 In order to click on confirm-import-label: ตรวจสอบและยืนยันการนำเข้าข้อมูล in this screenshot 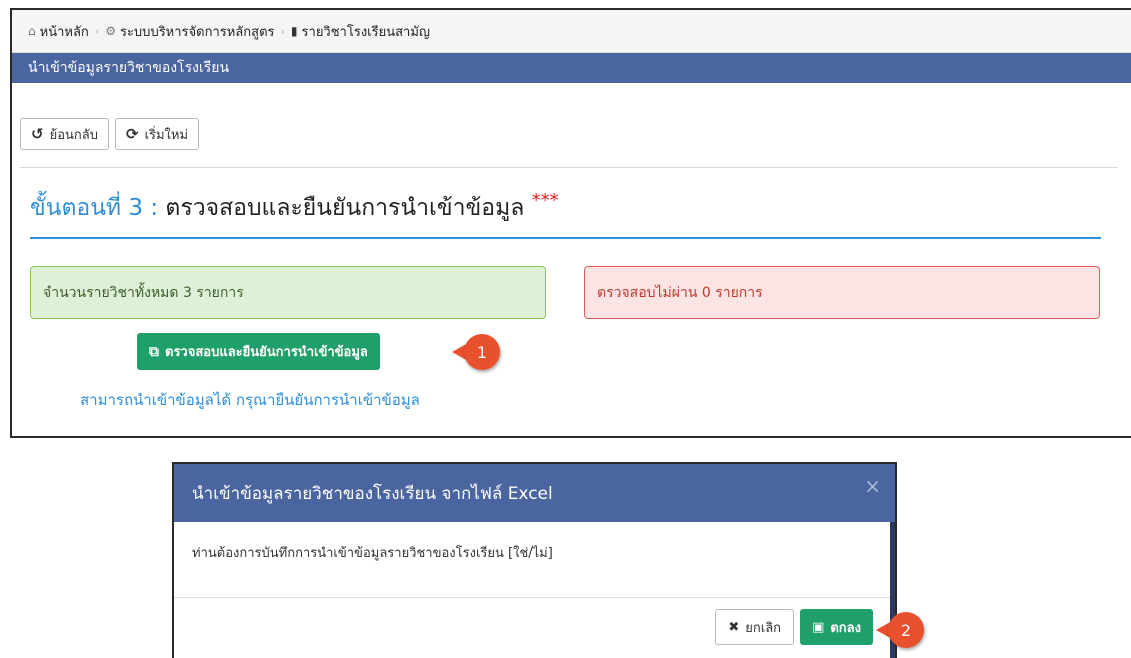, I will do `click(266, 352)`.